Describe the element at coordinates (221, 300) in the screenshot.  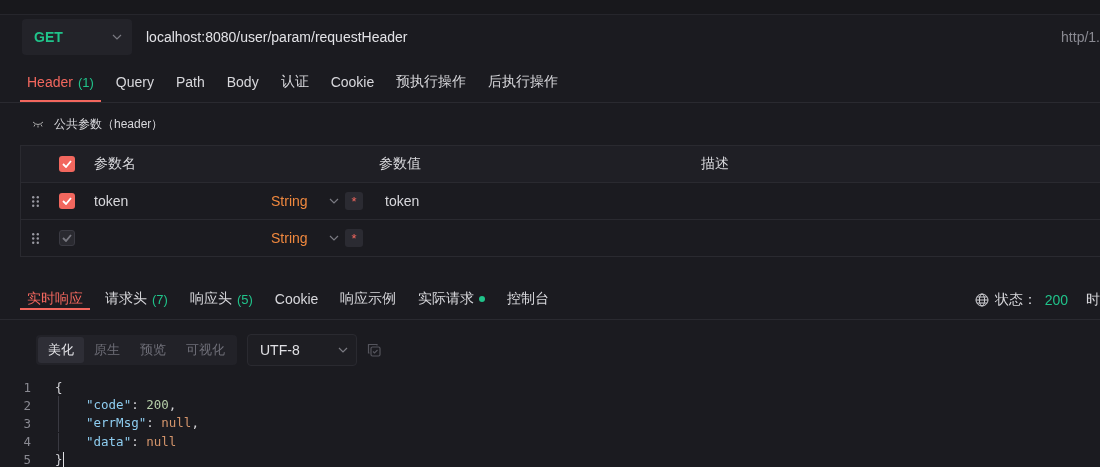
I see `response-tab: 响应头 (5)` at that location.